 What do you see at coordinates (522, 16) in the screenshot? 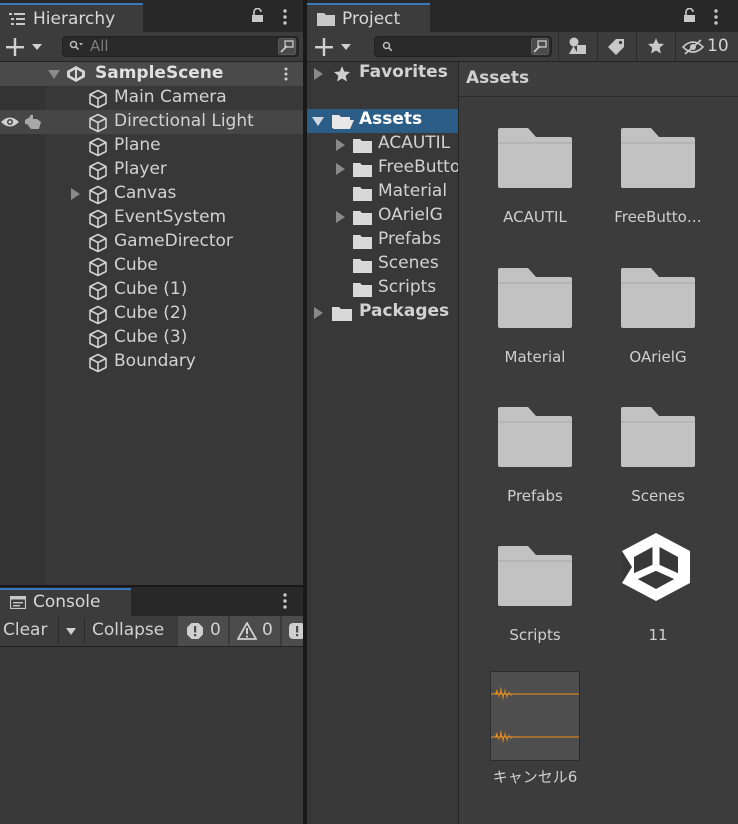
I see `project-tab-bar: Project` at bounding box center [522, 16].